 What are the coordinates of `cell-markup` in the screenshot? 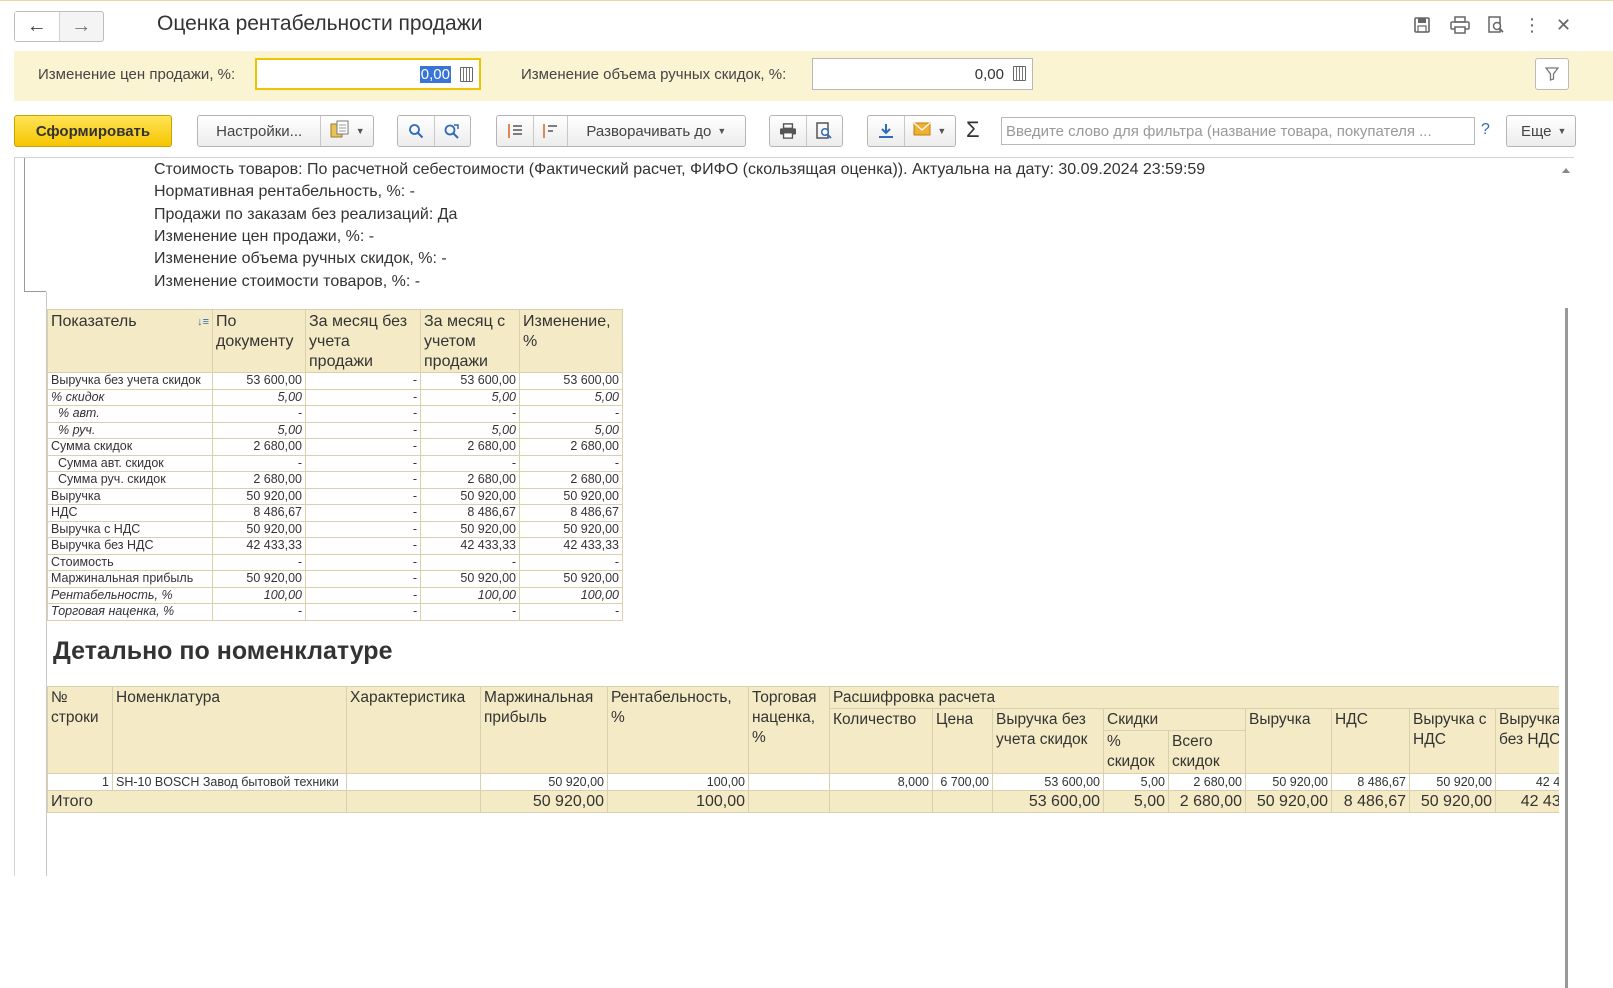 It's located at (789, 782).